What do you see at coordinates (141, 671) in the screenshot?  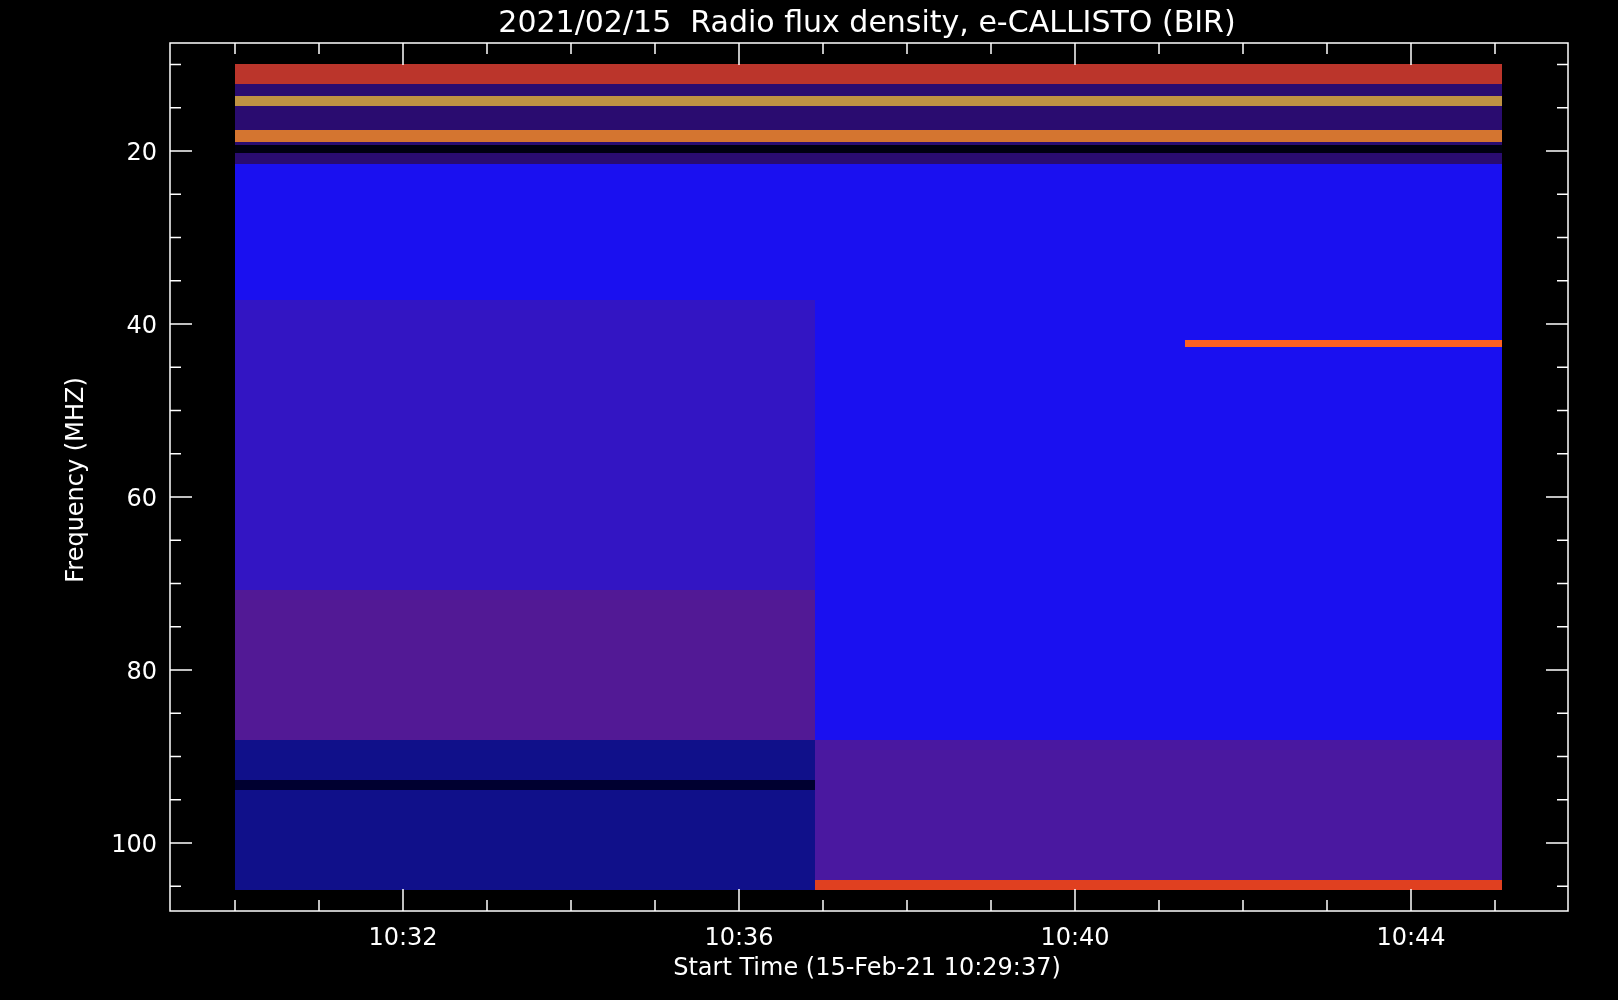 I see `y-tick-label: 80` at bounding box center [141, 671].